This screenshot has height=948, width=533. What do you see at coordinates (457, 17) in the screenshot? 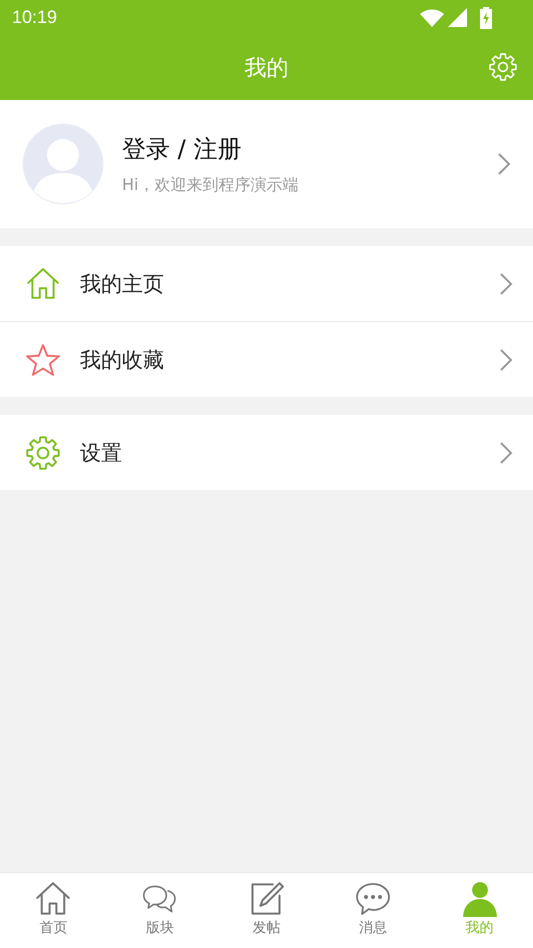
I see `signal-icon` at bounding box center [457, 17].